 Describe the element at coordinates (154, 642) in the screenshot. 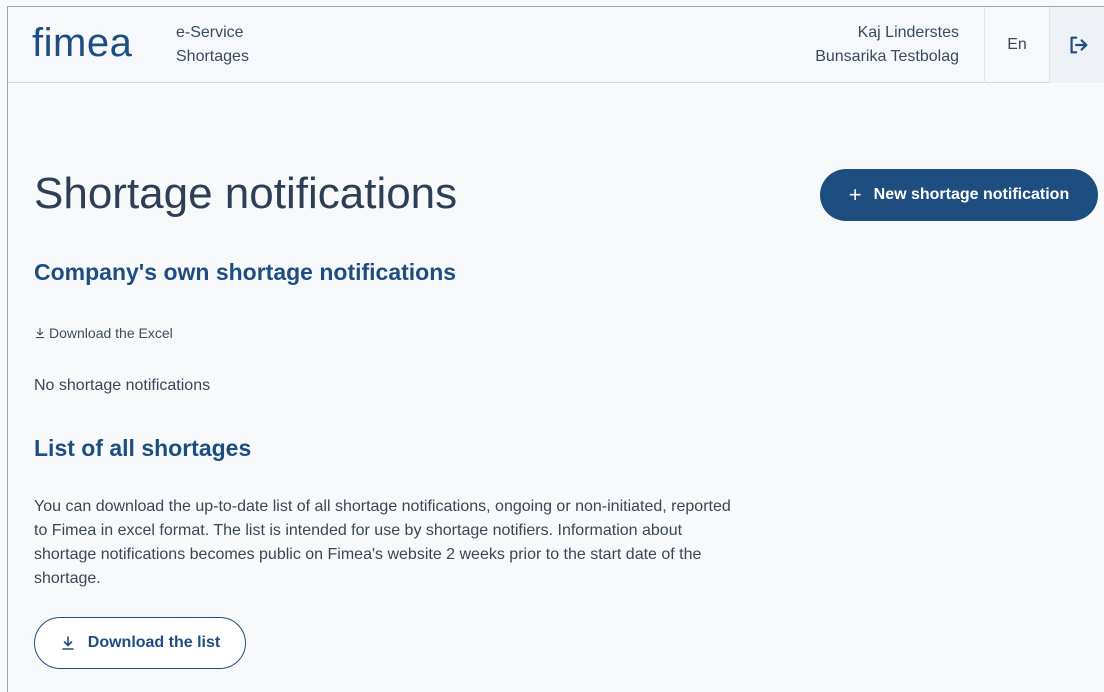

I see `download-list-label: Download the list` at that location.